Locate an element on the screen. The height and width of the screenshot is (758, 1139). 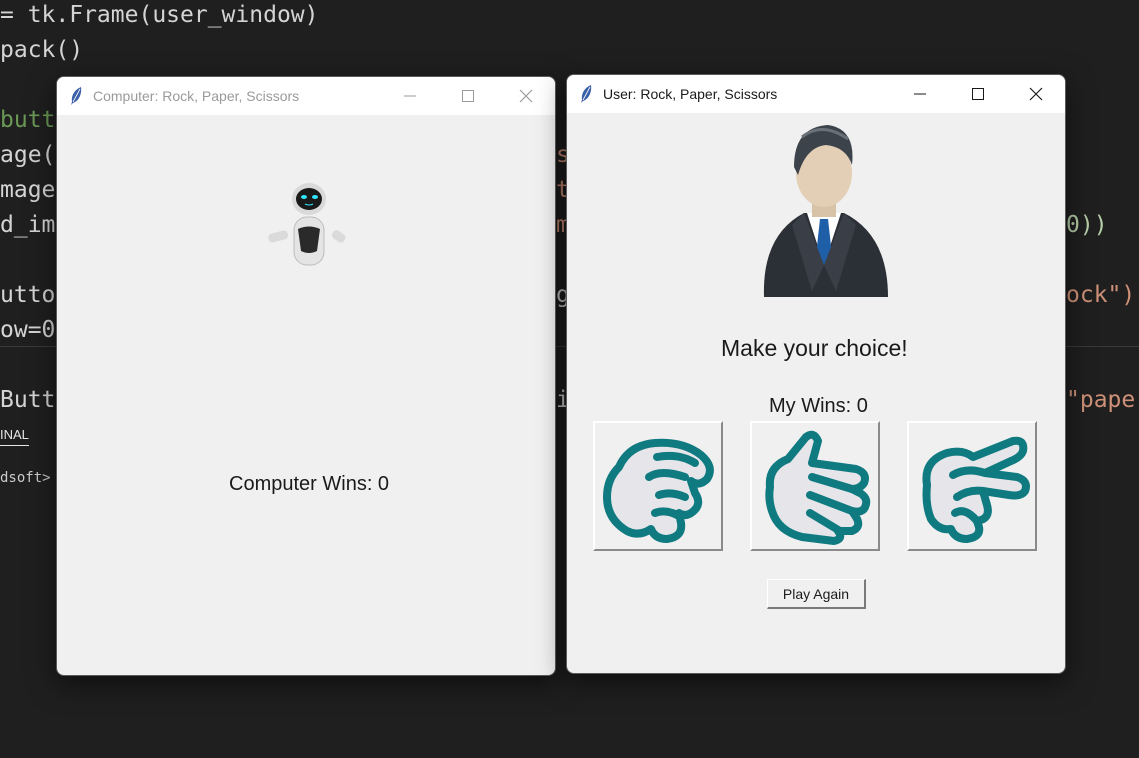
tab-terminal: INAL is located at coordinates (14, 436).